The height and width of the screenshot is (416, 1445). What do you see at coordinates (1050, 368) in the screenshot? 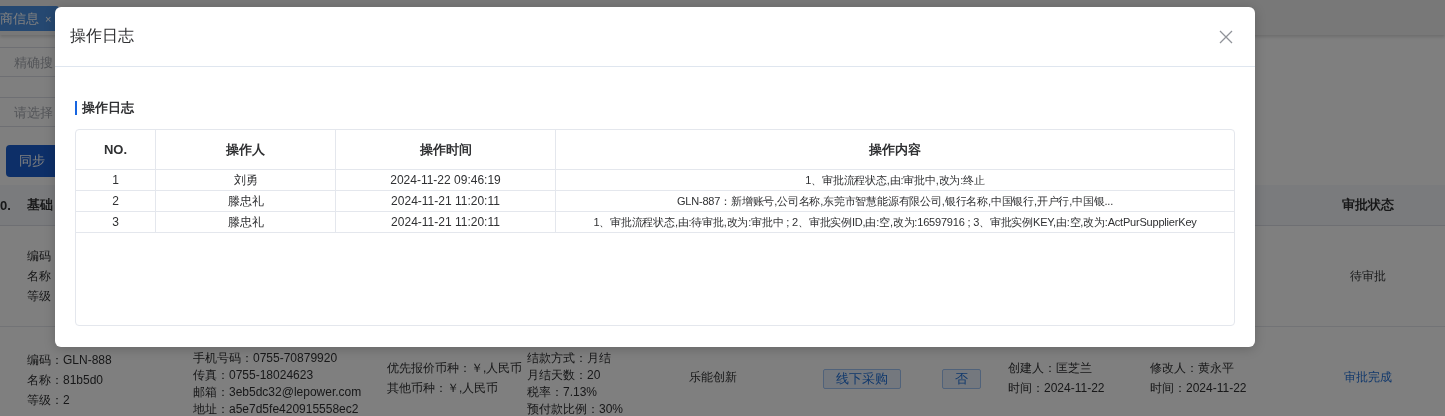
I see `field-text: 创建人：匡芝兰` at bounding box center [1050, 368].